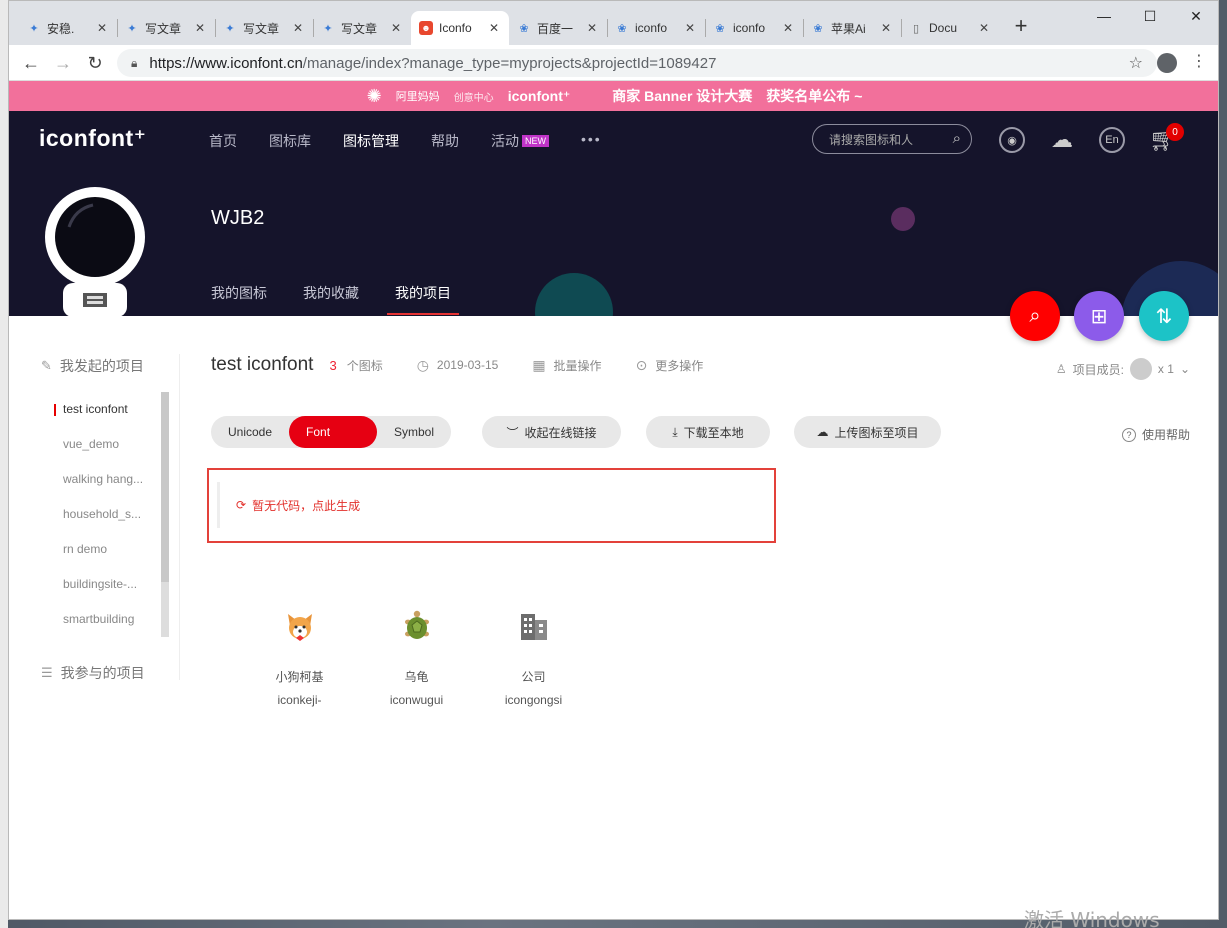 This screenshot has height=928, width=1227. I want to click on generate-code-link: ⟳ 暂无代码，点此生成, so click(489, 505).